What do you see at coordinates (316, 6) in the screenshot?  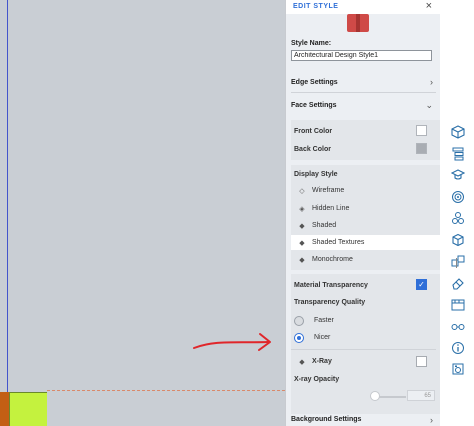 I see `panel-title: EDIT STYLE` at bounding box center [316, 6].